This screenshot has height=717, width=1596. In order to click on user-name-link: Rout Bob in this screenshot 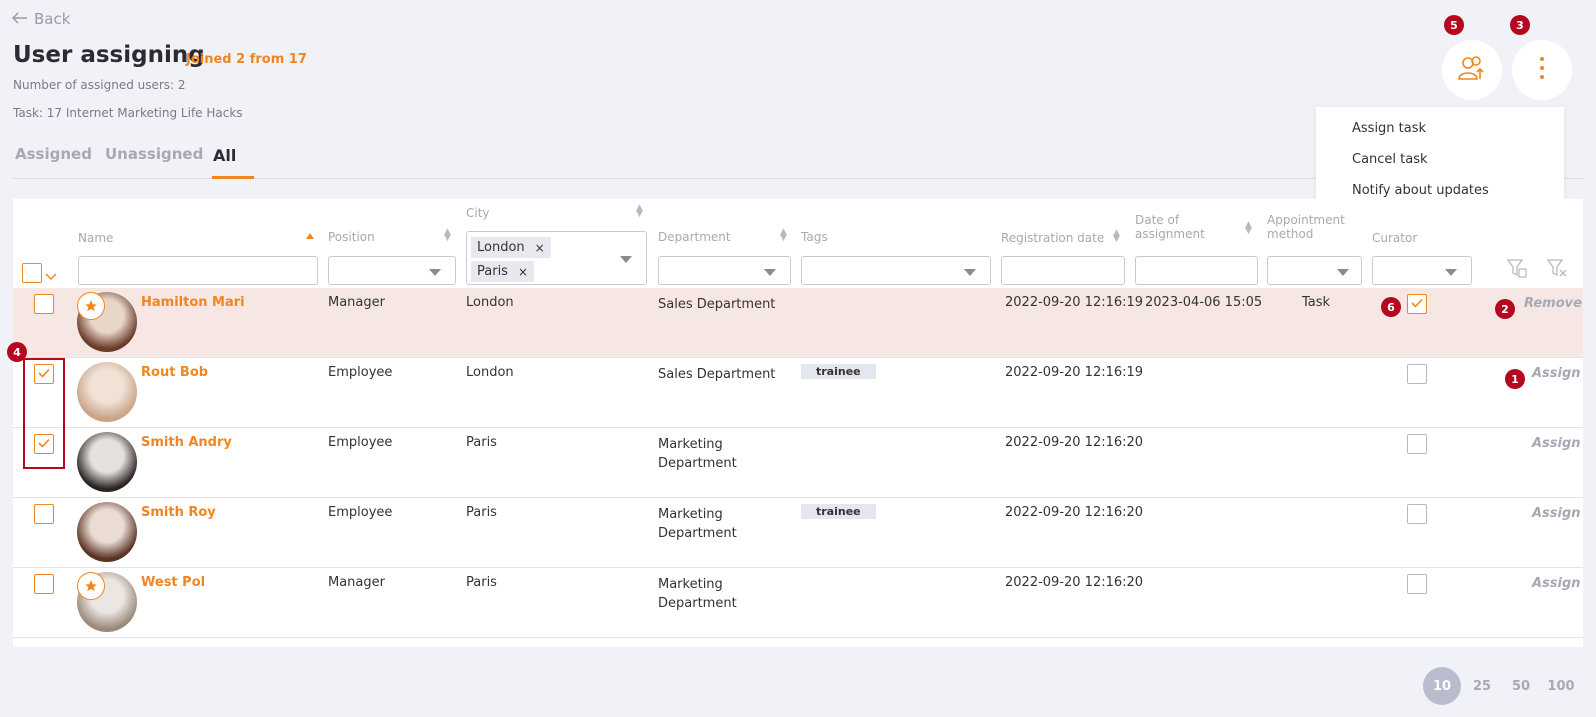, I will do `click(174, 372)`.